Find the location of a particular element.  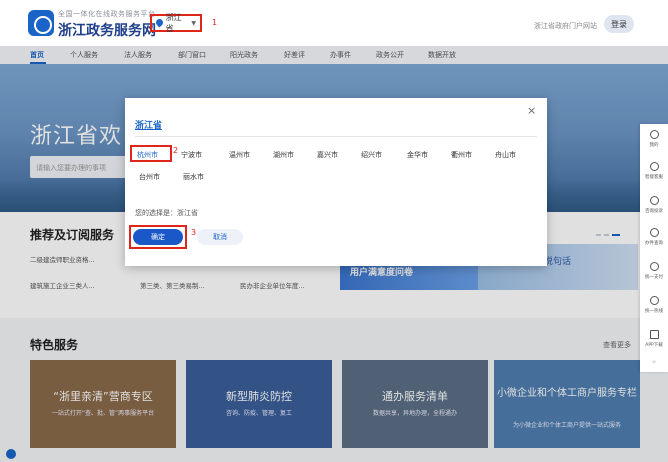

float-label: 办件查询 is located at coordinates (653, 243).